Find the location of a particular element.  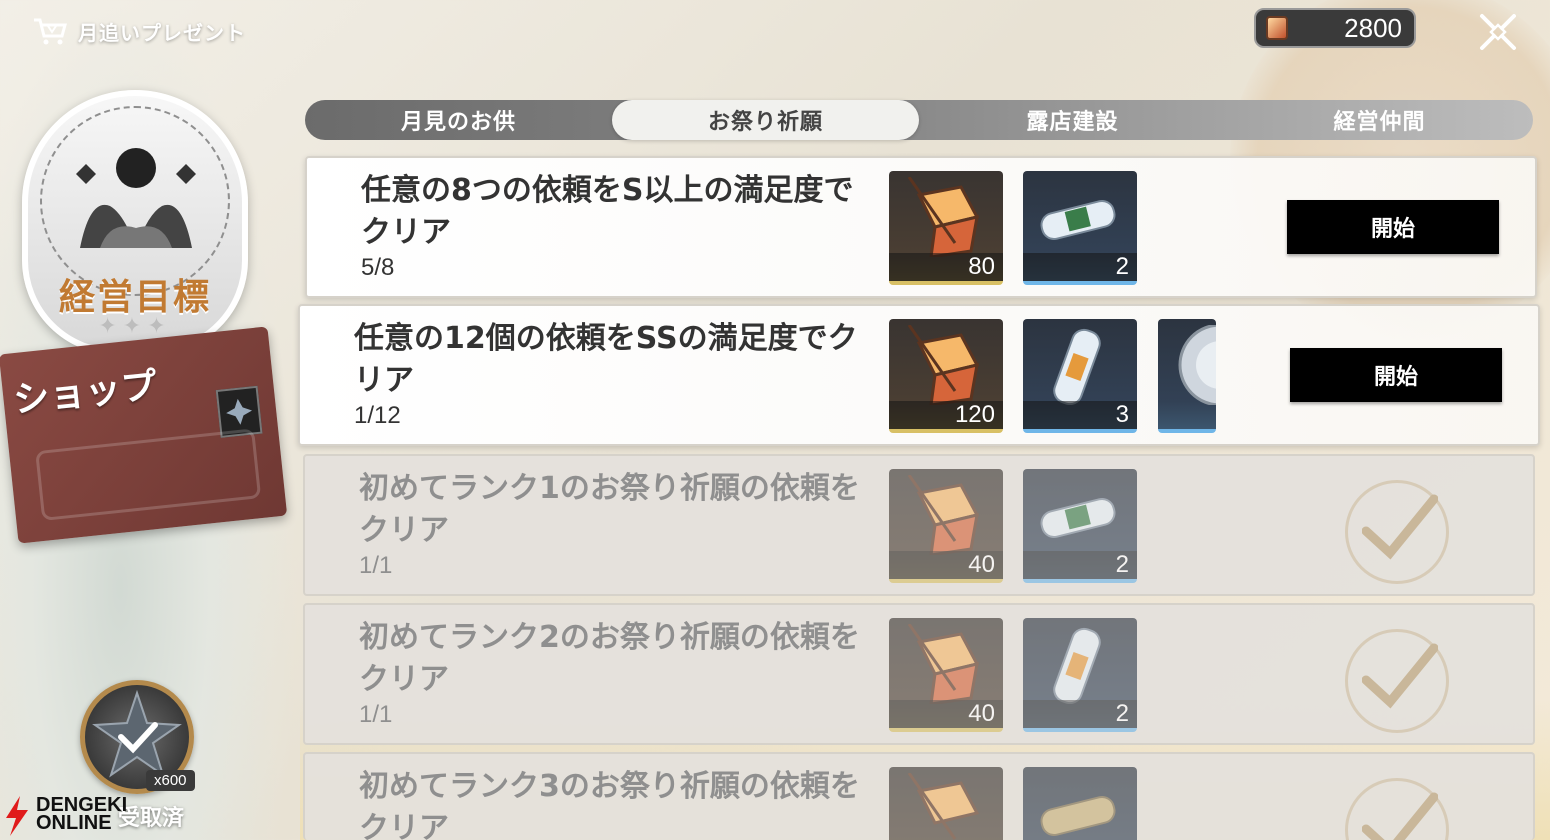

mission-row: 初めてランク1のお祭り祈願の依頼をクリア 1/1 40 2 is located at coordinates (919, 525).